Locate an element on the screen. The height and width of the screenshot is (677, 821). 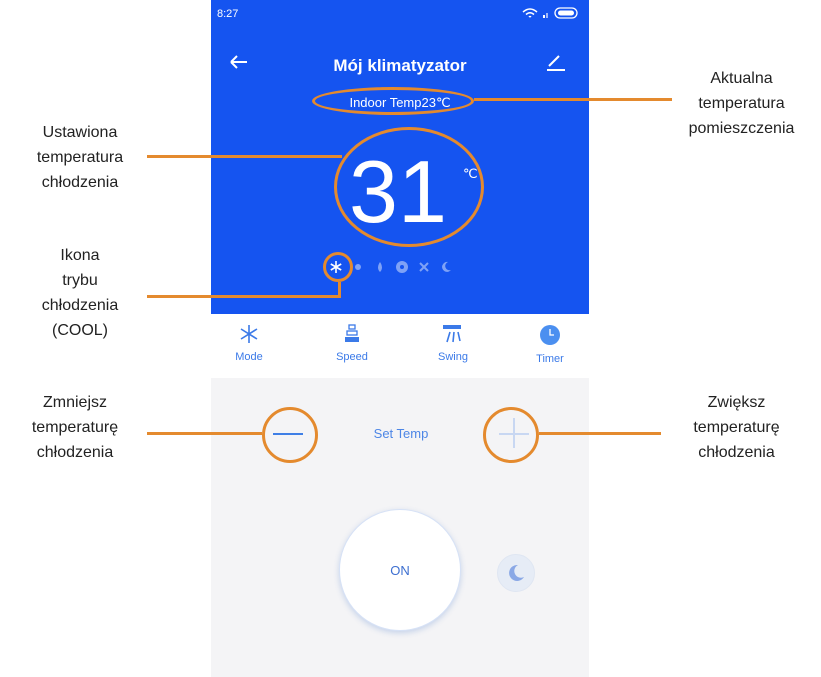
line-current-temp is located at coordinates (573, 99).